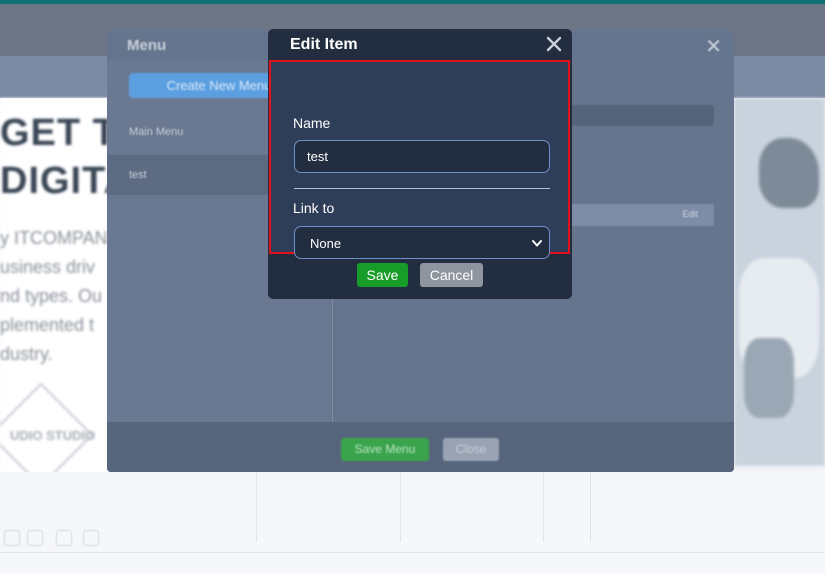  Describe the element at coordinates (48, 267) in the screenshot. I see `hero-text-line: usiness driv` at that location.